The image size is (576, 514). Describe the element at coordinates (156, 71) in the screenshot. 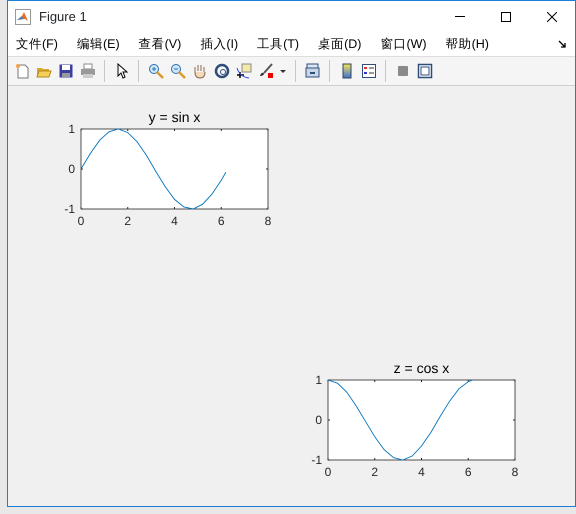

I see `zoom-in-icon` at that location.